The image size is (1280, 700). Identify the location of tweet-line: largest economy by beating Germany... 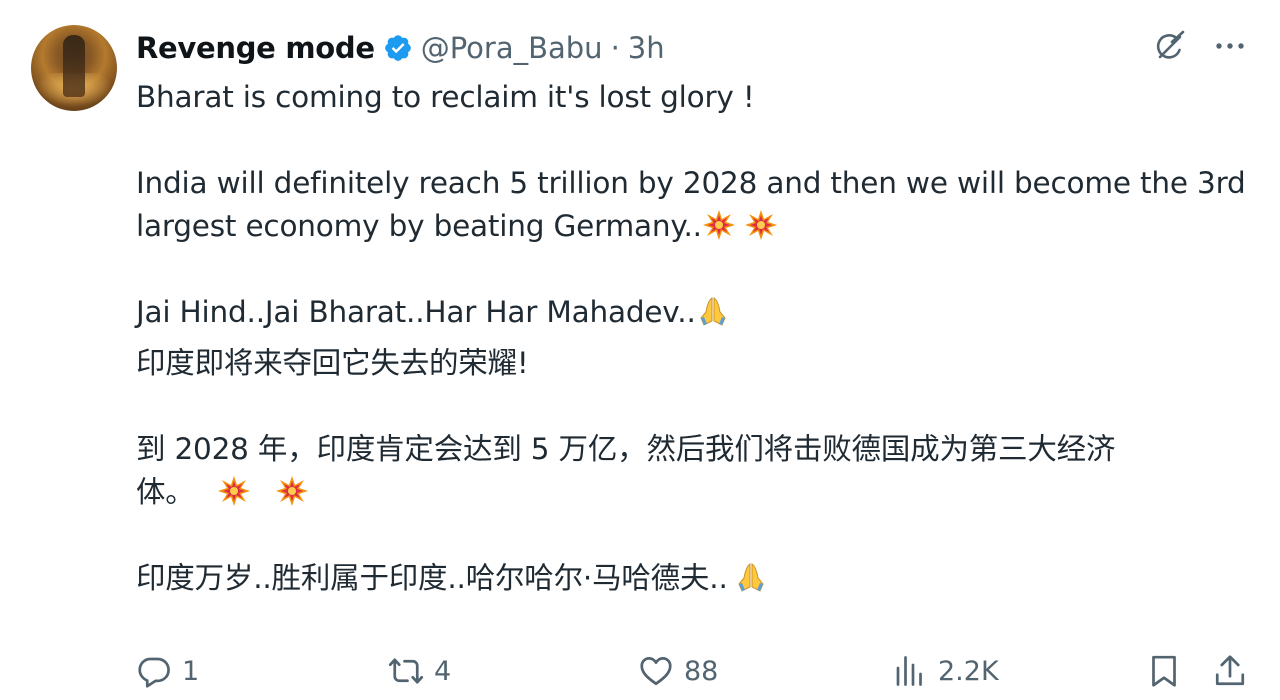
(691, 226).